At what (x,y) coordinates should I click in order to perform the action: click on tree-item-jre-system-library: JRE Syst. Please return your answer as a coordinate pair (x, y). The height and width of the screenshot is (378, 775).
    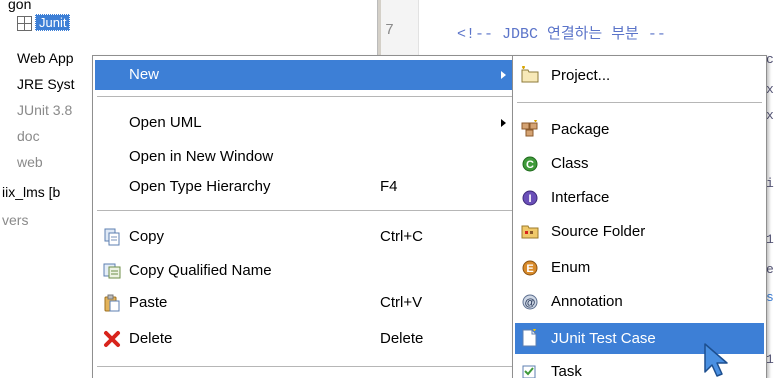
    Looking at the image, I should click on (46, 84).